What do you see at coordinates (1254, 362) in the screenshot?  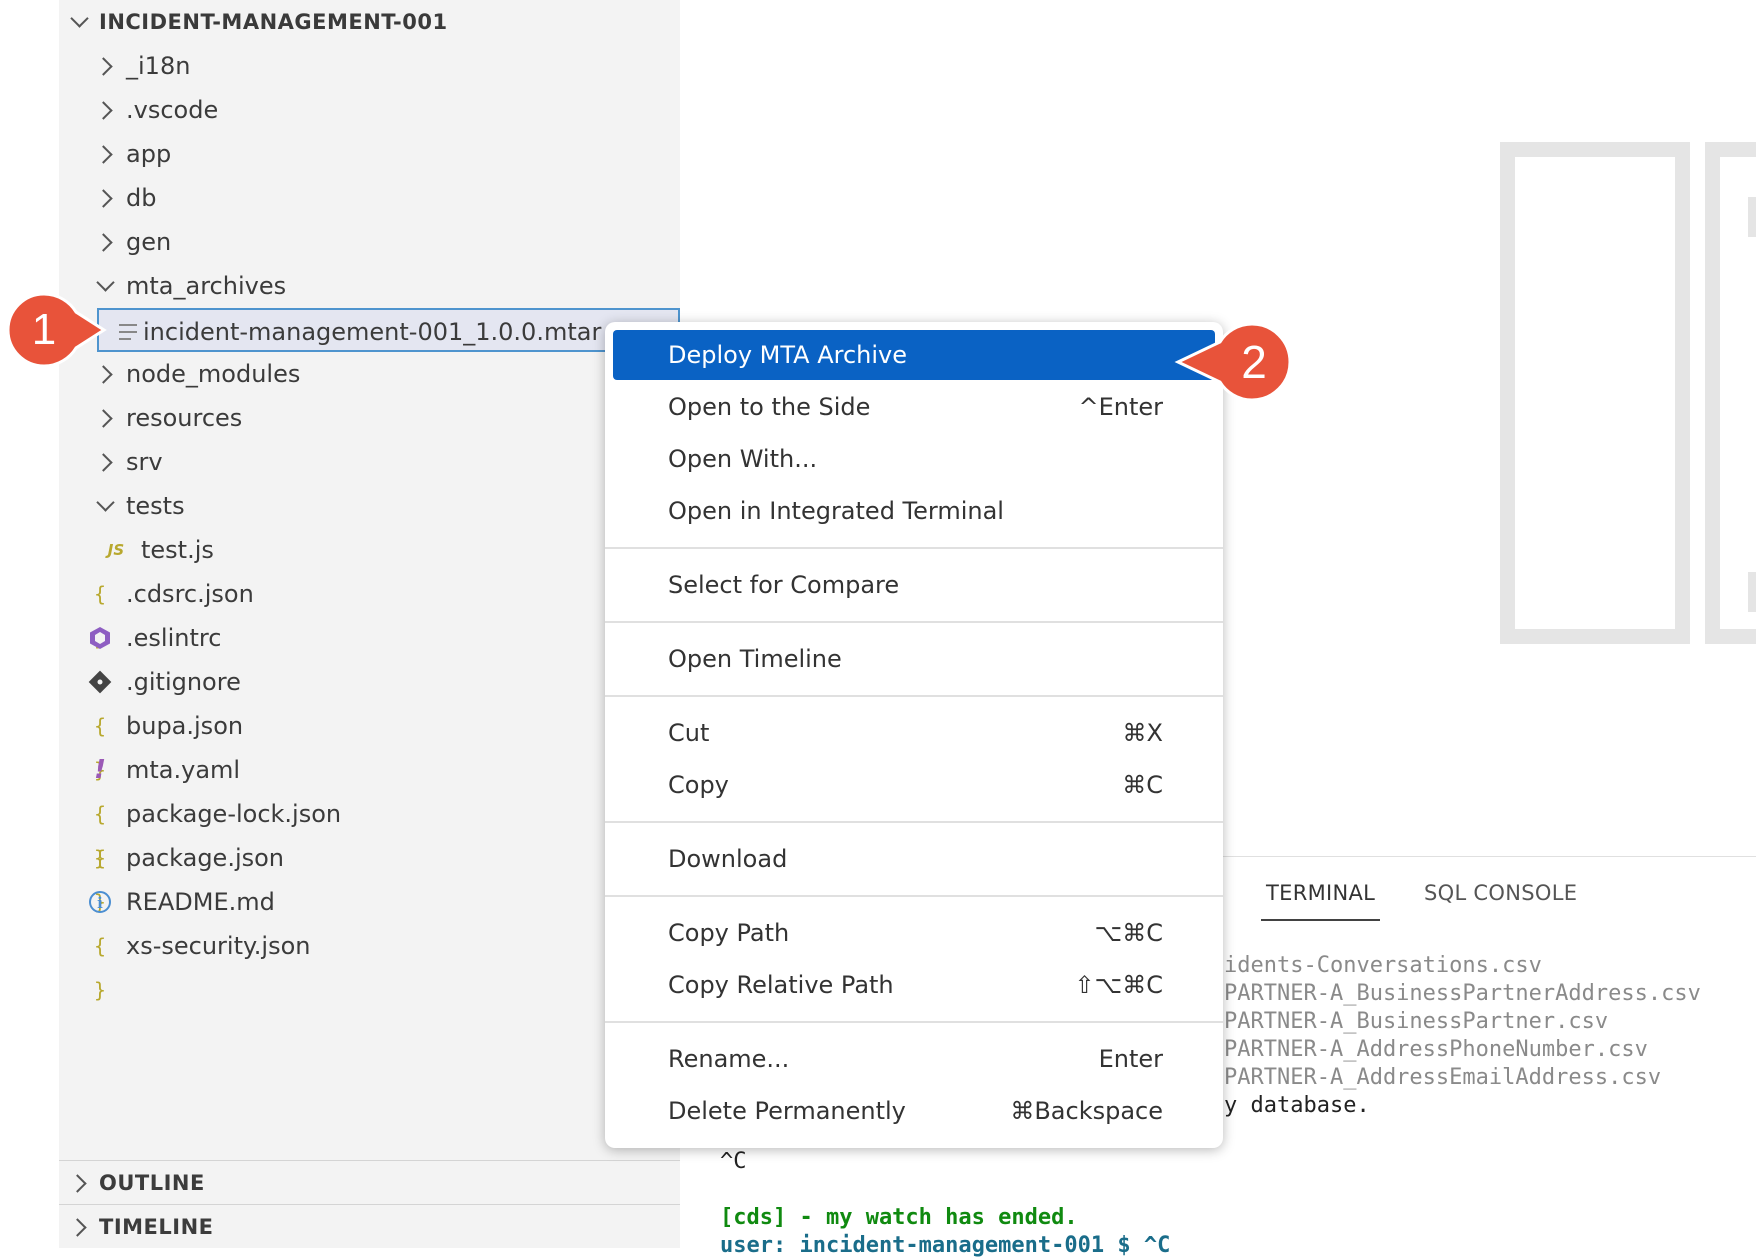 I see `callout-2-text: 2` at bounding box center [1254, 362].